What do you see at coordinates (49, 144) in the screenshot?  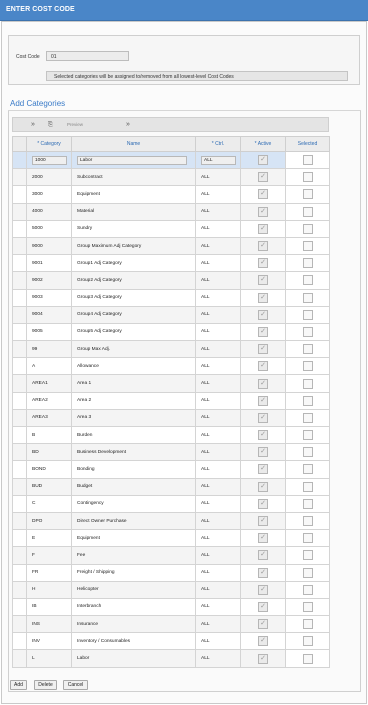 I see `column-header-category: * Category` at bounding box center [49, 144].